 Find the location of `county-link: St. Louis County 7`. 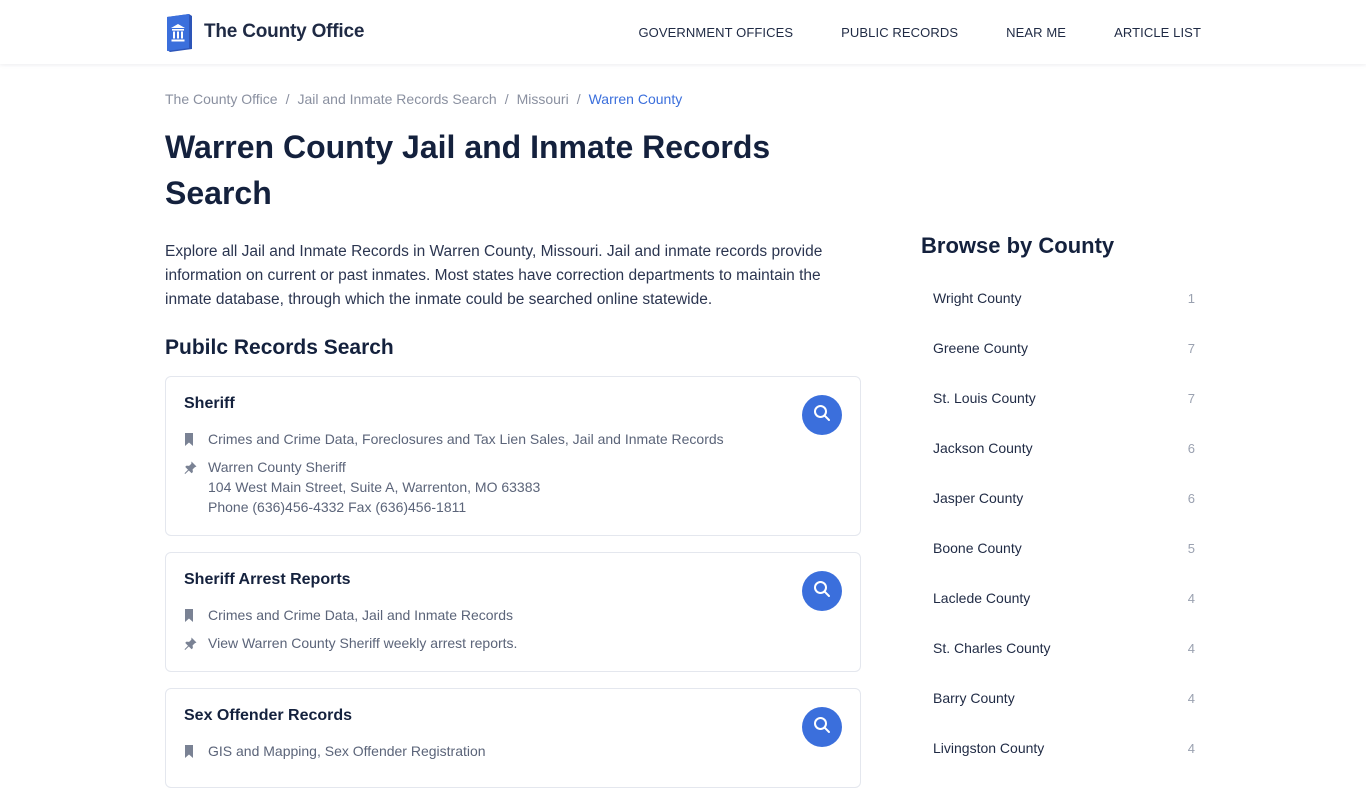

county-link: St. Louis County 7 is located at coordinates (1061, 398).